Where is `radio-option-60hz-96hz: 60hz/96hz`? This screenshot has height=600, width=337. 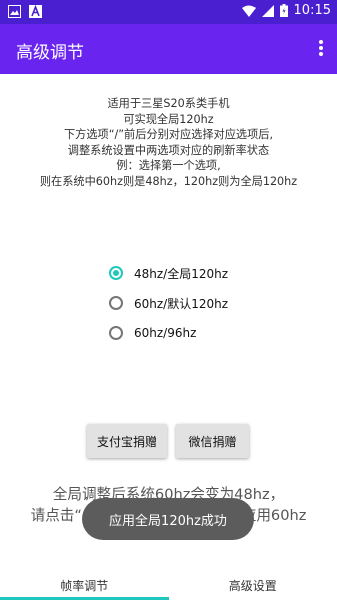
radio-option-60hz-96hz: 60hz/96hz is located at coordinates (168, 333).